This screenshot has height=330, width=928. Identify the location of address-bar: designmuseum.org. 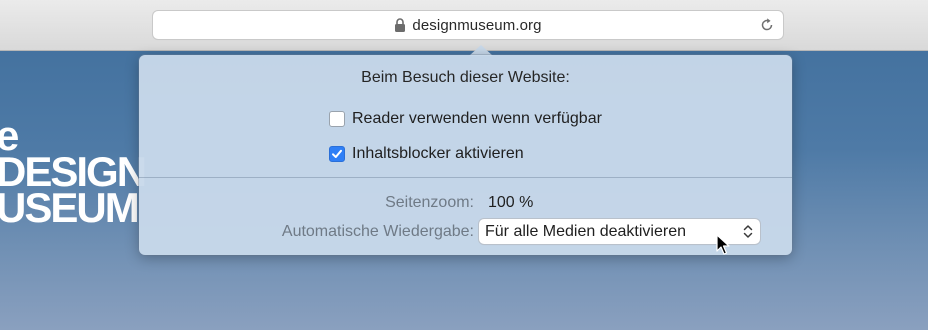
(468, 25).